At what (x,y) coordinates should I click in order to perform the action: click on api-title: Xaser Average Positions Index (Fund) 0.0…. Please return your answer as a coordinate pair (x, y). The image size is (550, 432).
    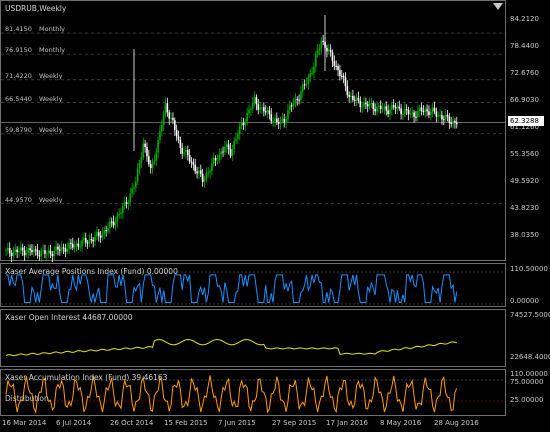
    Looking at the image, I should click on (91, 271).